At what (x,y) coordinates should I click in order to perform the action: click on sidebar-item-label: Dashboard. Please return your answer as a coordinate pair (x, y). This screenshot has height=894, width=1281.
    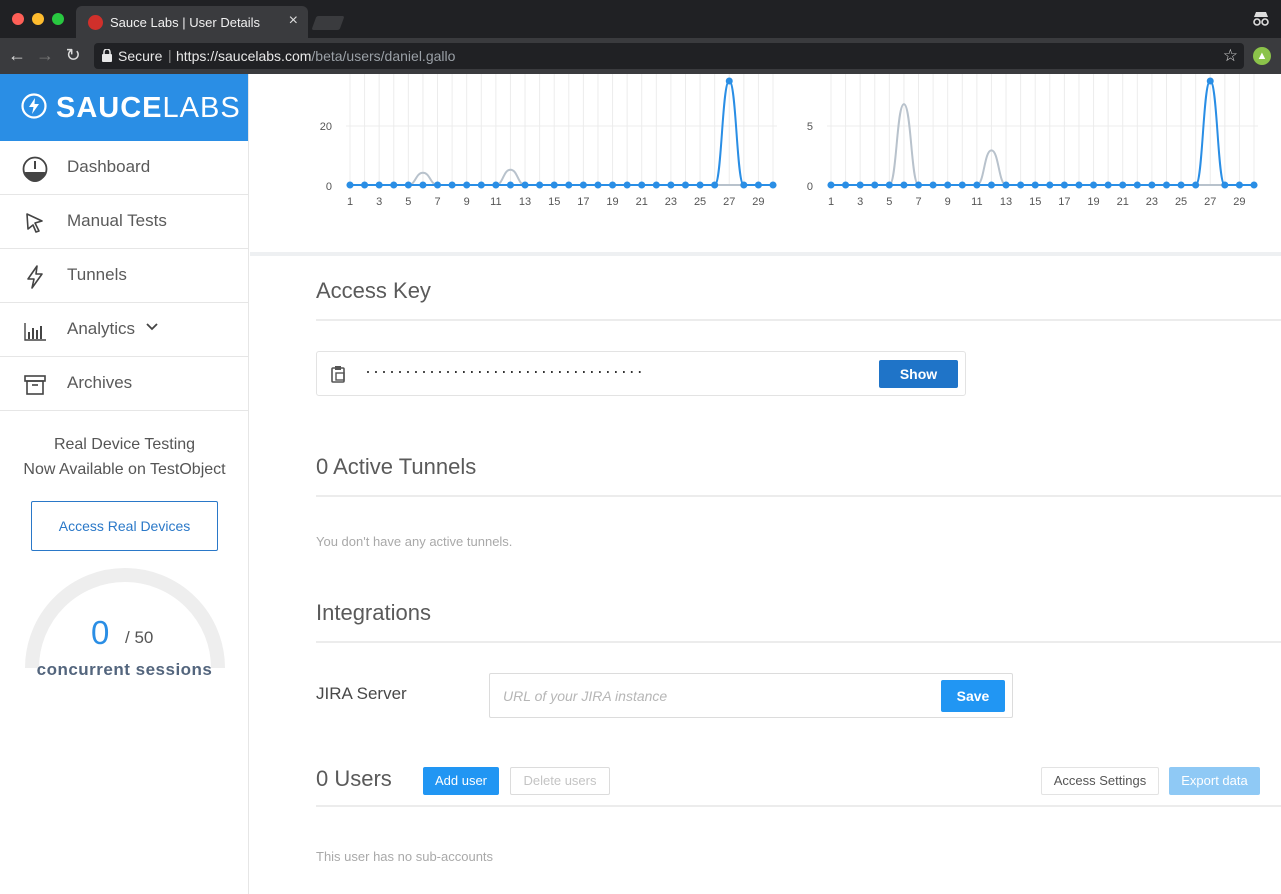
    Looking at the image, I should click on (109, 166).